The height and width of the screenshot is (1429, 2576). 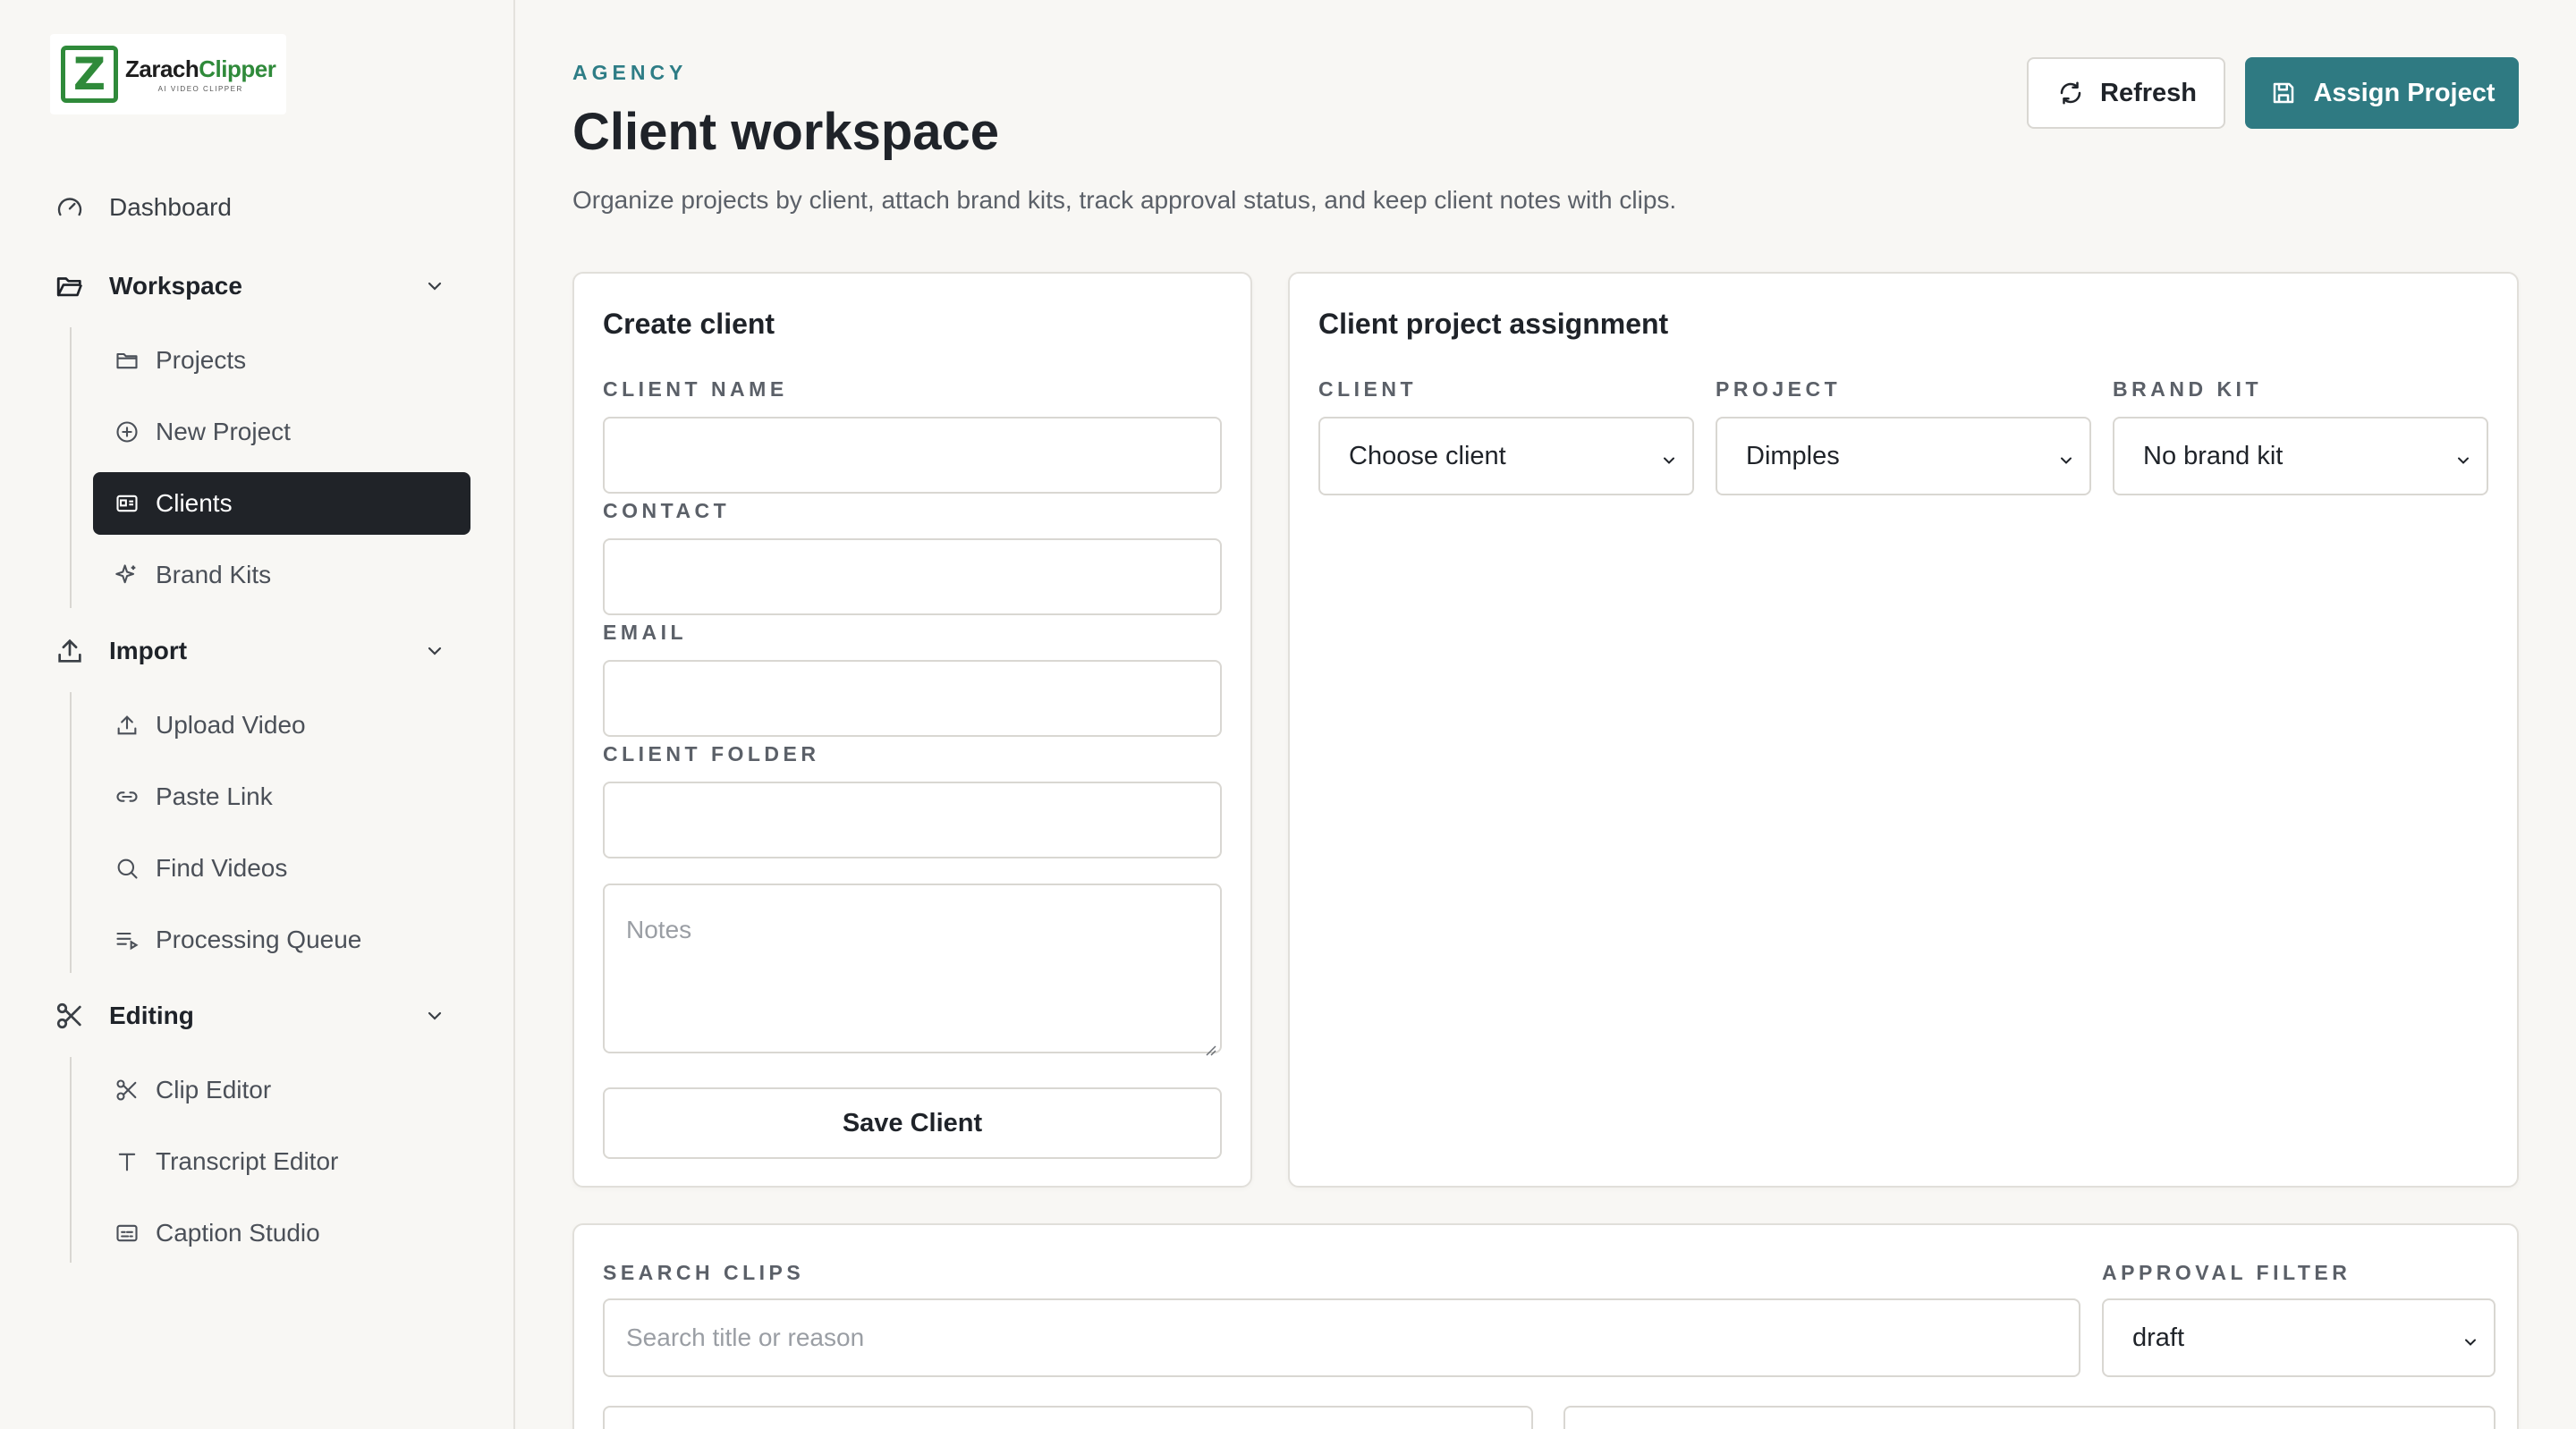 I want to click on refresh-button-label: Refresh, so click(x=2148, y=92).